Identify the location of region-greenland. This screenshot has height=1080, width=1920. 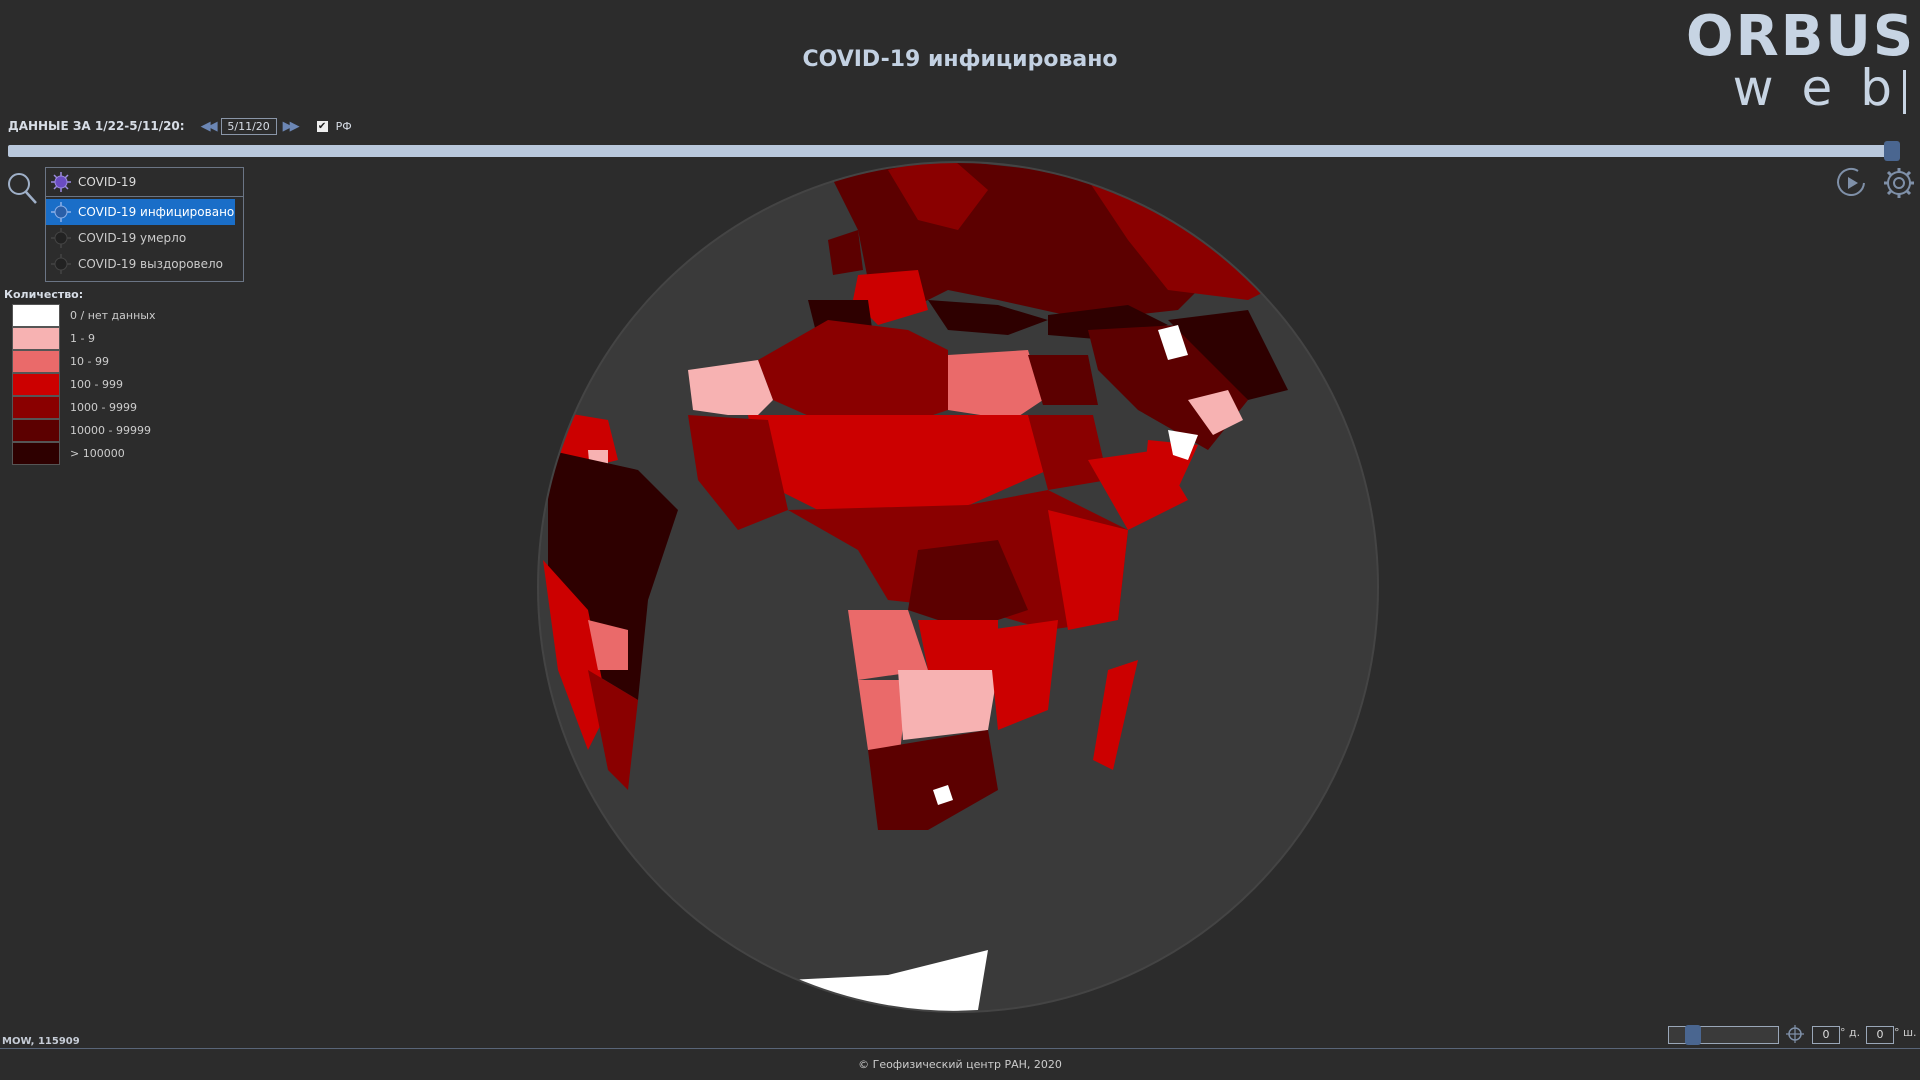
(743, 167).